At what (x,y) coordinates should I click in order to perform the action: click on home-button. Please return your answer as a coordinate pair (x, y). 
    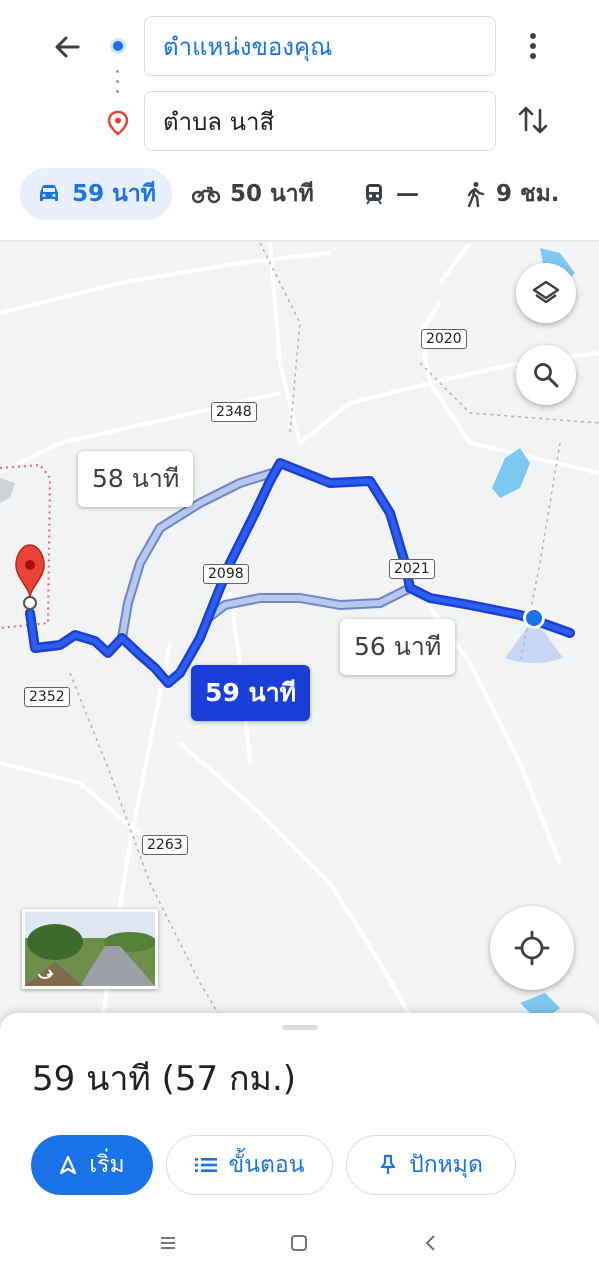
    Looking at the image, I should click on (299, 1243).